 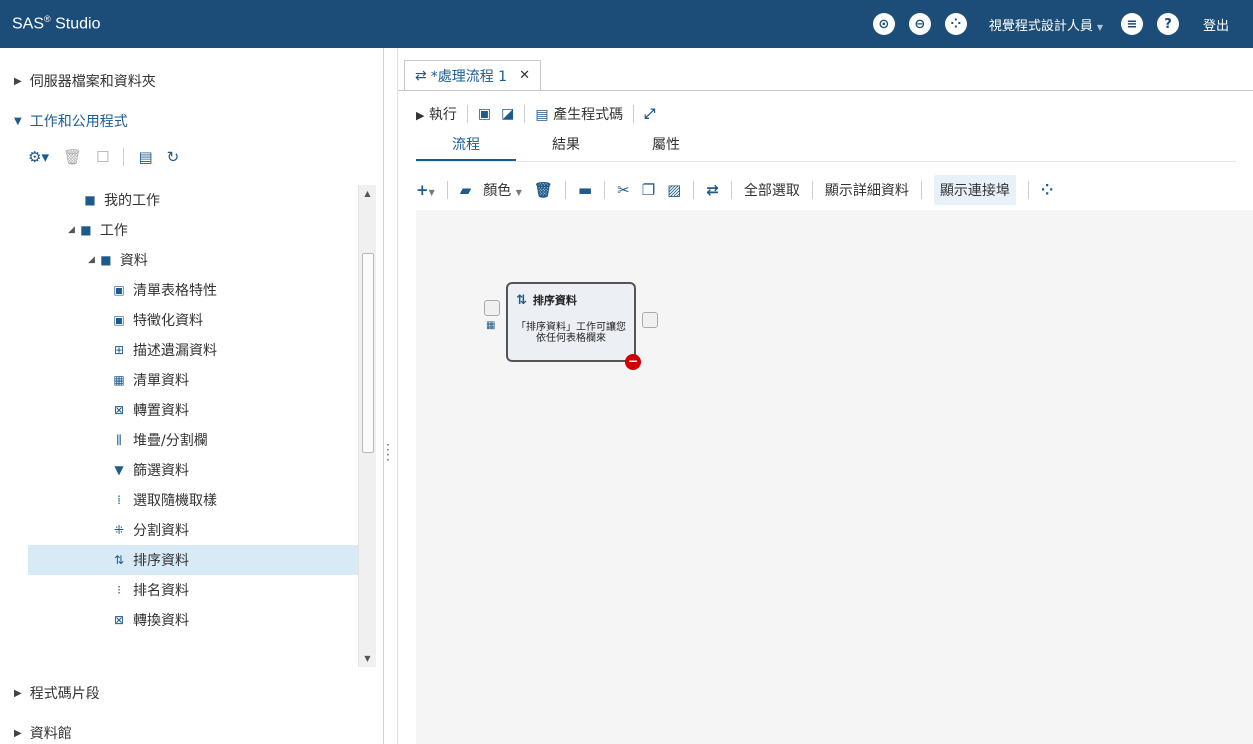 What do you see at coordinates (436, 114) in the screenshot?
I see `run-button: ▶ 執行` at bounding box center [436, 114].